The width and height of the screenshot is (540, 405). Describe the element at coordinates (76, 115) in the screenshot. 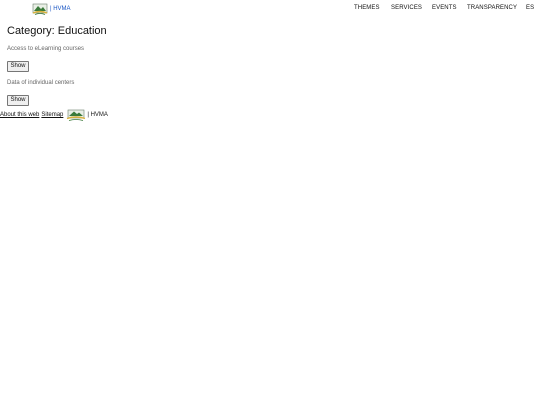

I see `footer-logo-icon` at that location.